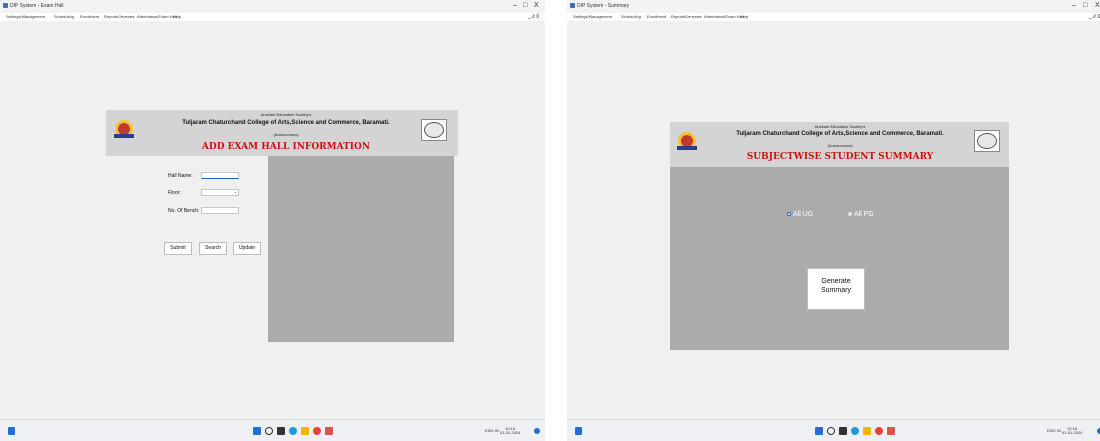  What do you see at coordinates (37, 6) in the screenshot?
I see `window-title: DIP System - Exam Hall` at bounding box center [37, 6].